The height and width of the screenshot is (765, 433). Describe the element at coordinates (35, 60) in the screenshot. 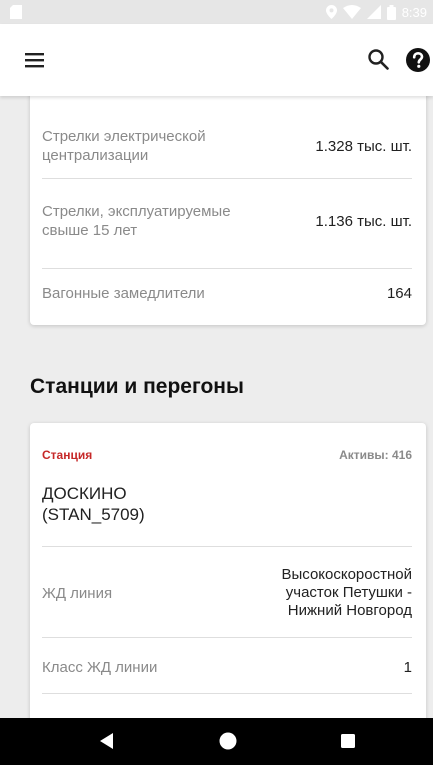

I see `hamburger-menu-icon` at that location.